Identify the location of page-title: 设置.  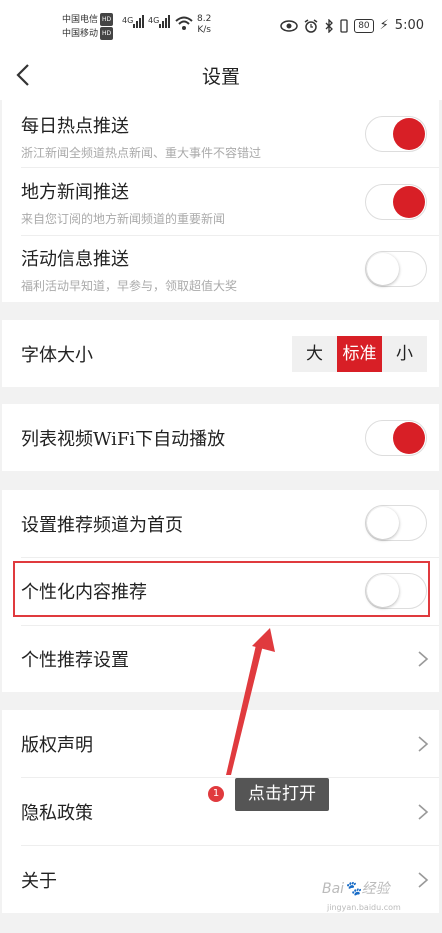
(220, 77).